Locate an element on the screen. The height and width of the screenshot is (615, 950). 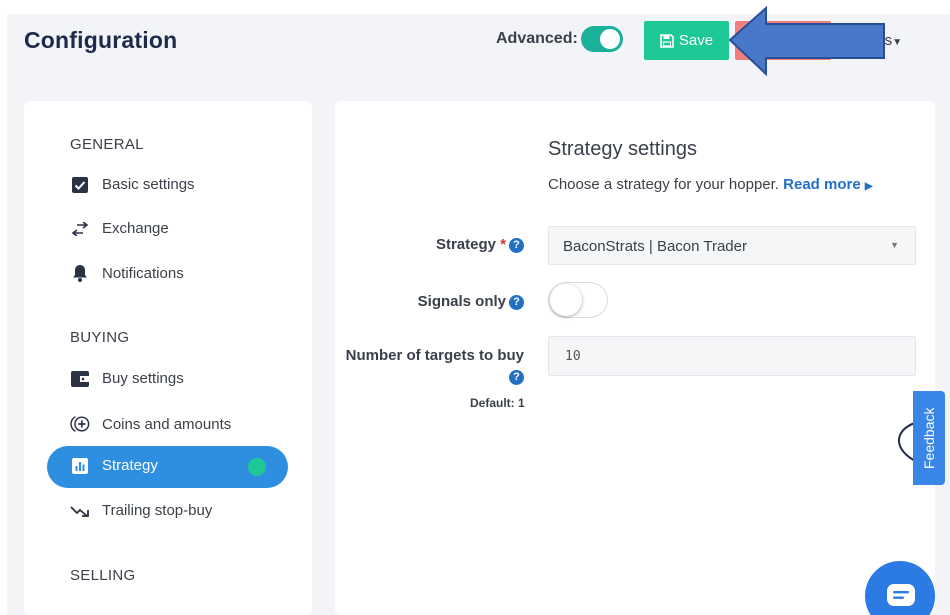
advanced-toggle is located at coordinates (602, 39).